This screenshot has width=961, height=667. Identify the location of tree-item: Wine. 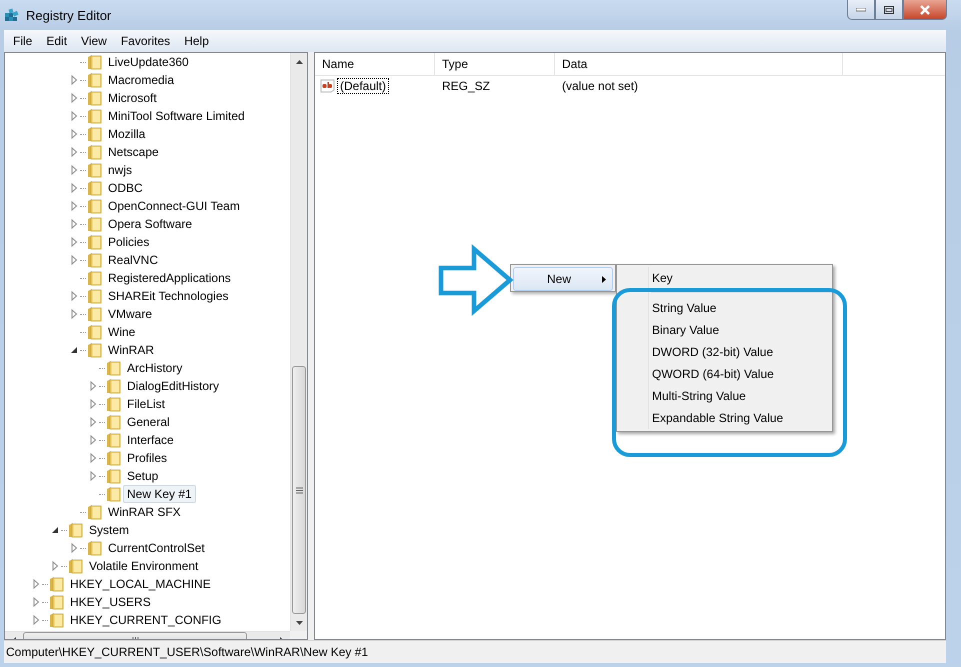
(122, 332).